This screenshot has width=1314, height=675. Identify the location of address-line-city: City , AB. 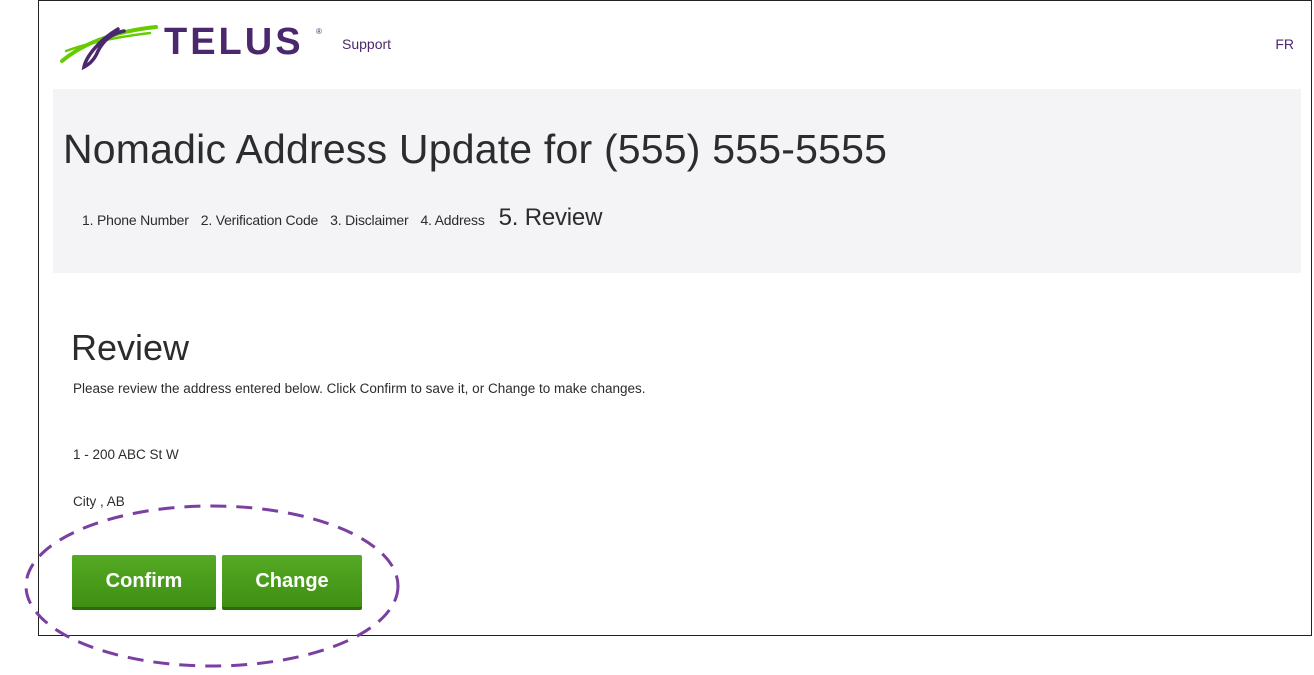
(99, 501).